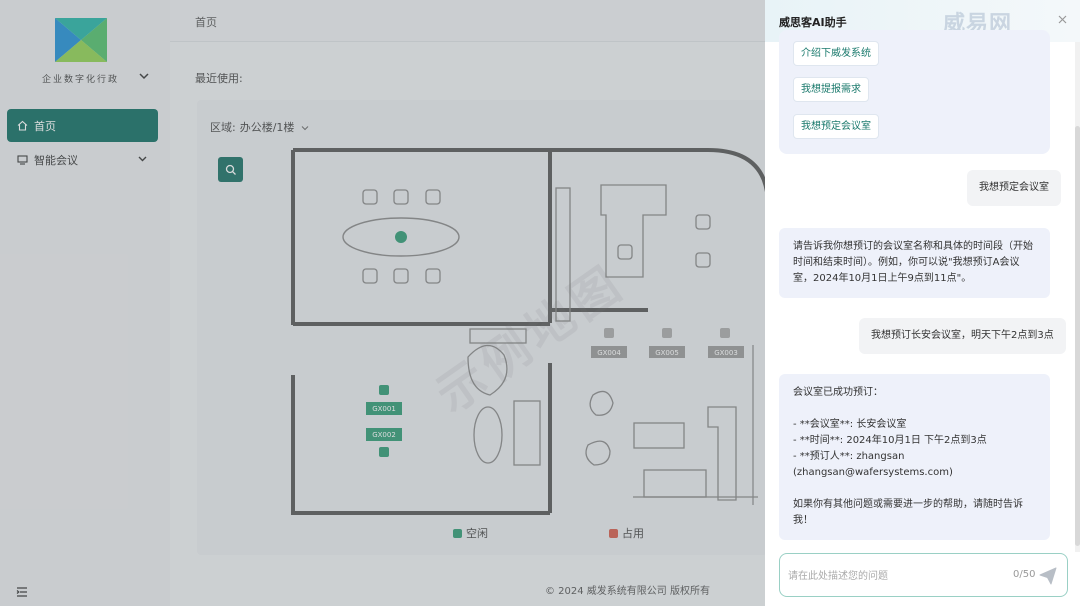 The image size is (1080, 606). What do you see at coordinates (850, 424) in the screenshot?
I see `message-line: - **会议室**: 长安会议室` at bounding box center [850, 424].